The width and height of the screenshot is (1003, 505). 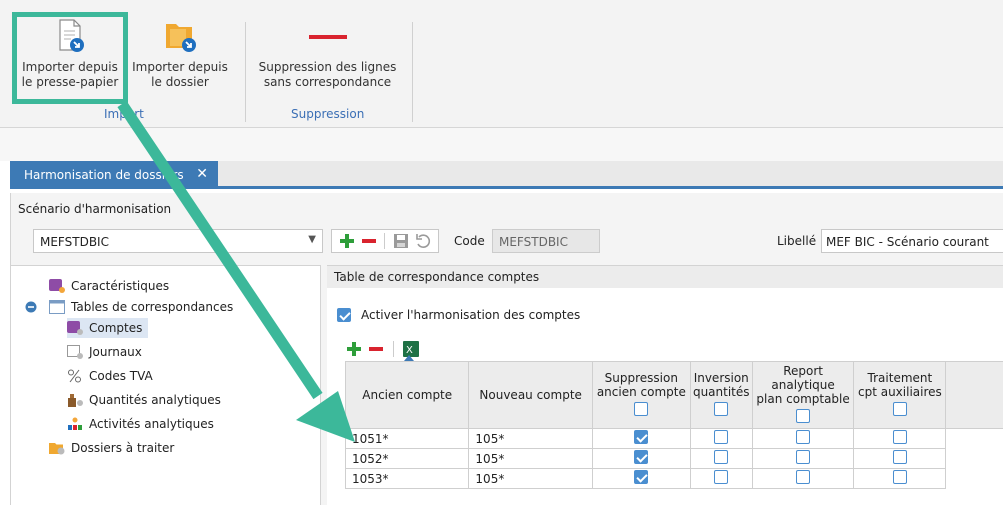 I want to click on table-icon, so click(x=57, y=307).